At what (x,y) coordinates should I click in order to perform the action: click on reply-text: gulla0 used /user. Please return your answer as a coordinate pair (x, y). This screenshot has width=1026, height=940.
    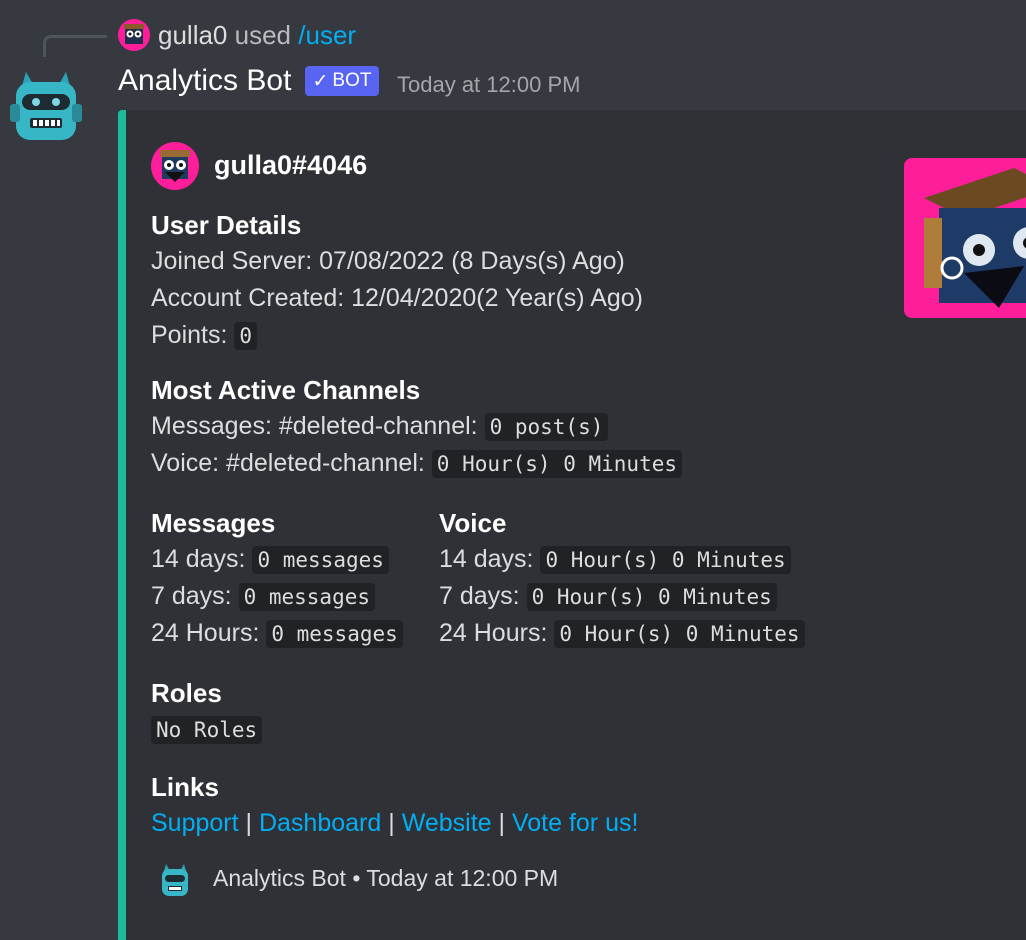
    Looking at the image, I should click on (257, 35).